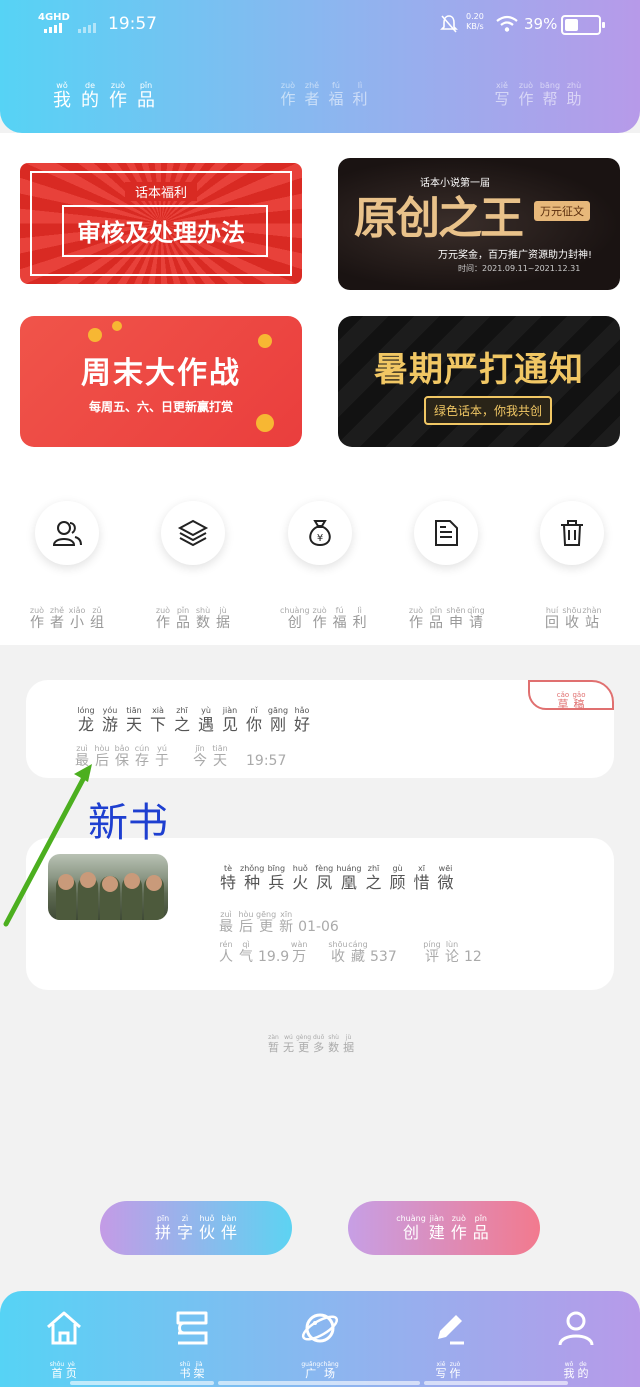 The image size is (640, 1387). What do you see at coordinates (563, 701) in the screenshot?
I see `ruby-char: cǎo 草` at bounding box center [563, 701].